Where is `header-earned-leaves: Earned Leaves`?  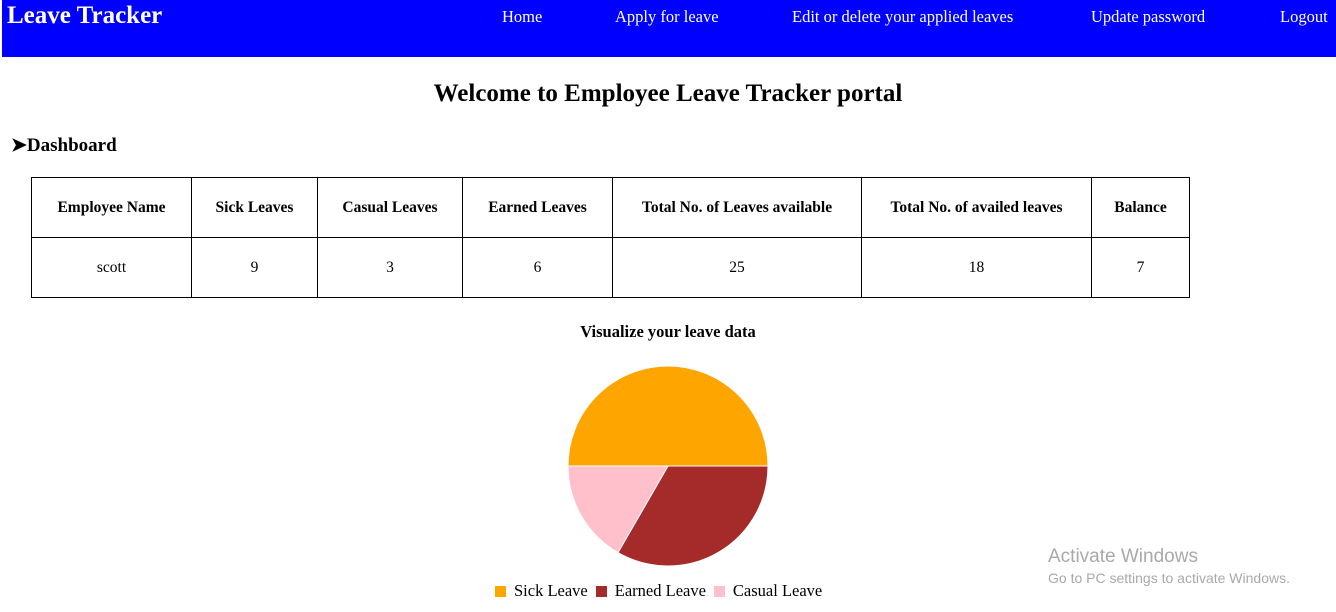
header-earned-leaves: Earned Leaves is located at coordinates (537, 207).